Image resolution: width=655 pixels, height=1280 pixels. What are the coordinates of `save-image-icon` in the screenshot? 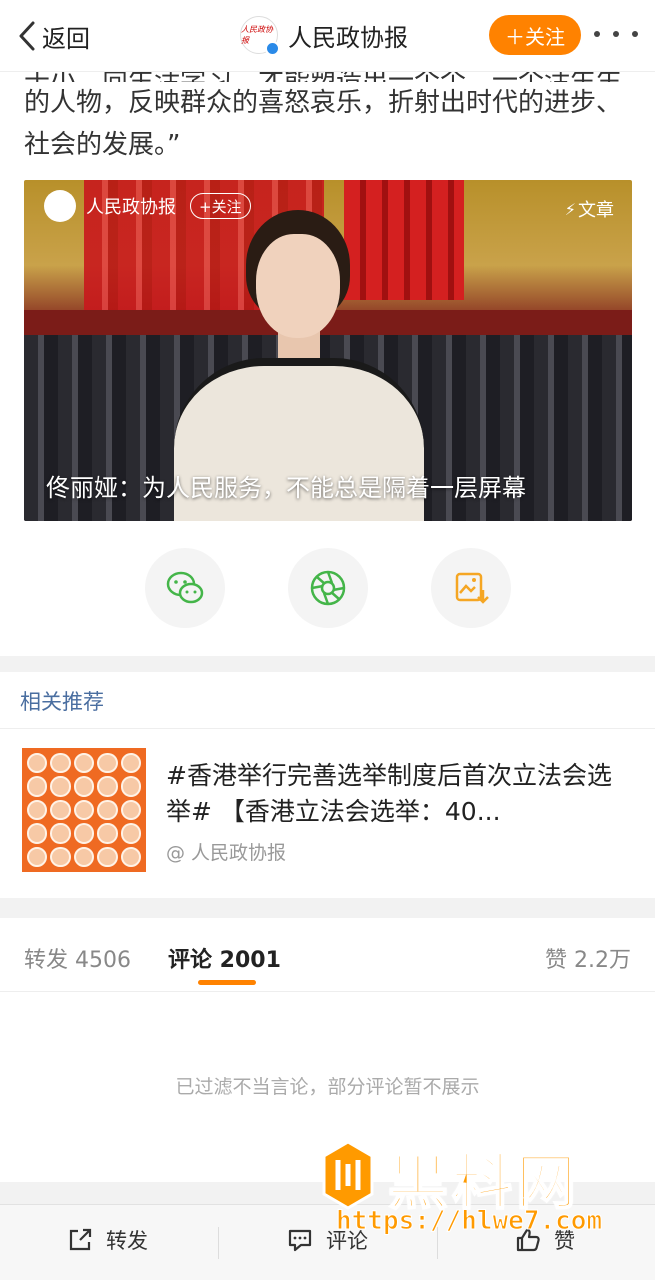 It's located at (472, 588).